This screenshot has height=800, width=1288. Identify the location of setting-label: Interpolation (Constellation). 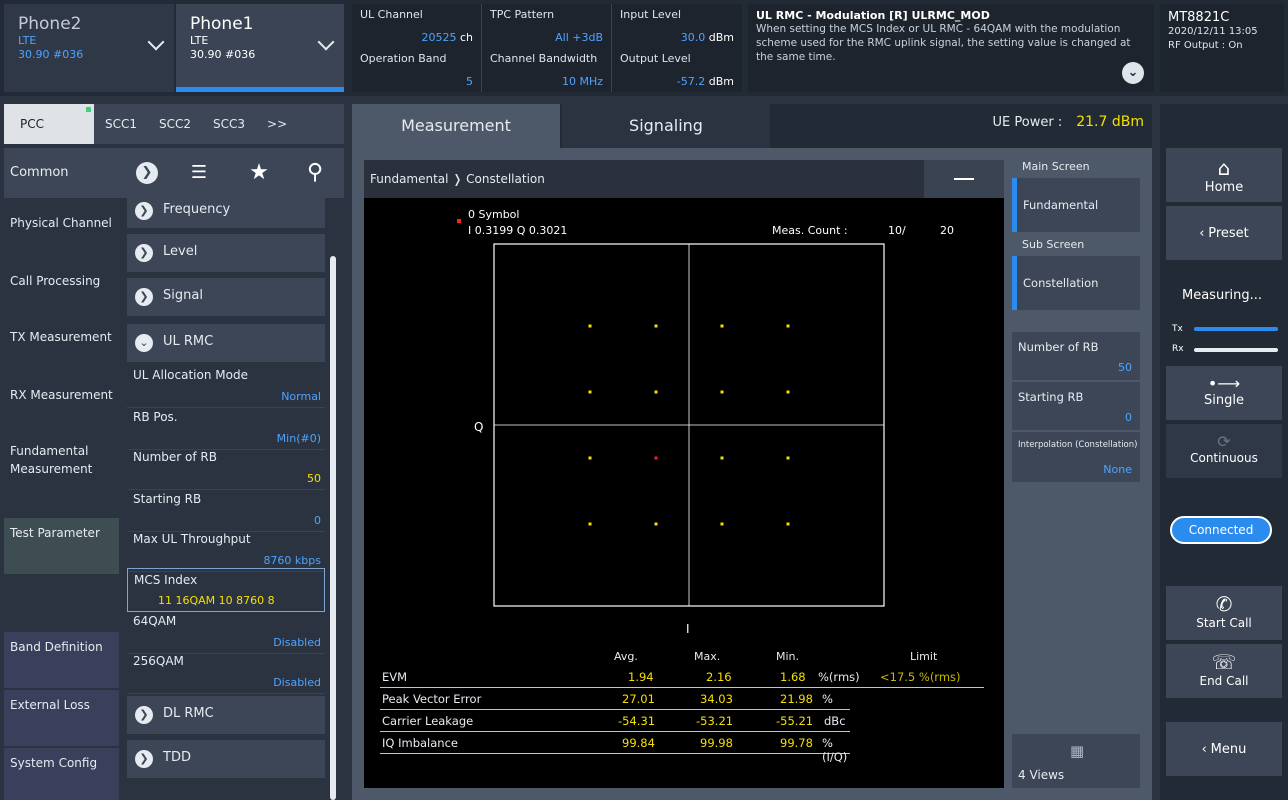
(1078, 445).